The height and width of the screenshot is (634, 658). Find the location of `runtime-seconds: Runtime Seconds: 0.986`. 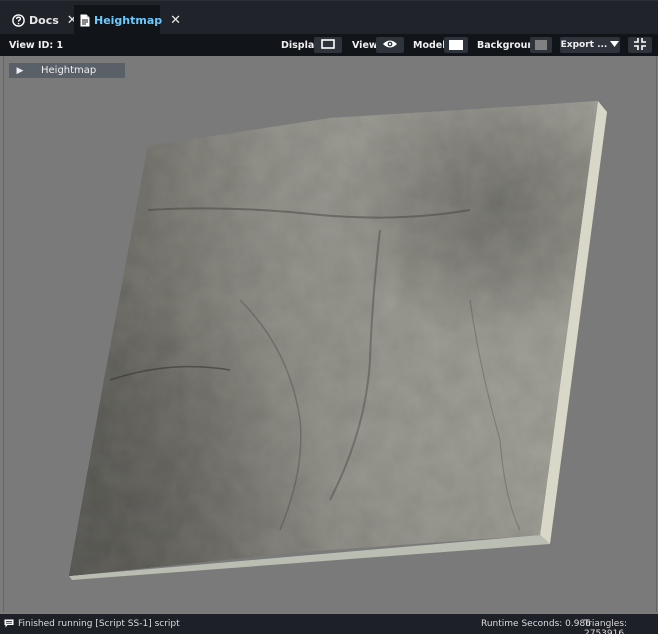

runtime-seconds: Runtime Seconds: 0.986 is located at coordinates (536, 624).